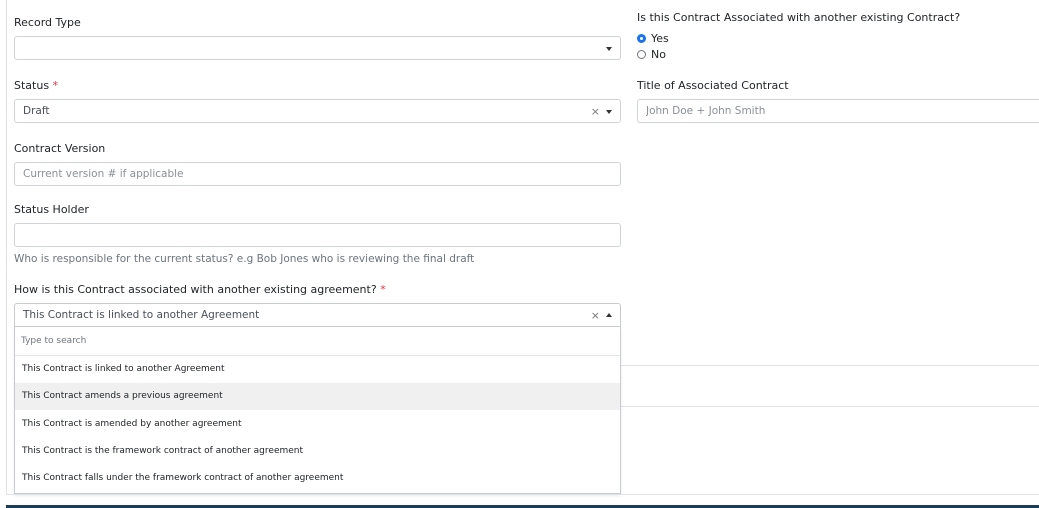 This screenshot has width=1039, height=508. I want to click on status-holder-input, so click(317, 235).